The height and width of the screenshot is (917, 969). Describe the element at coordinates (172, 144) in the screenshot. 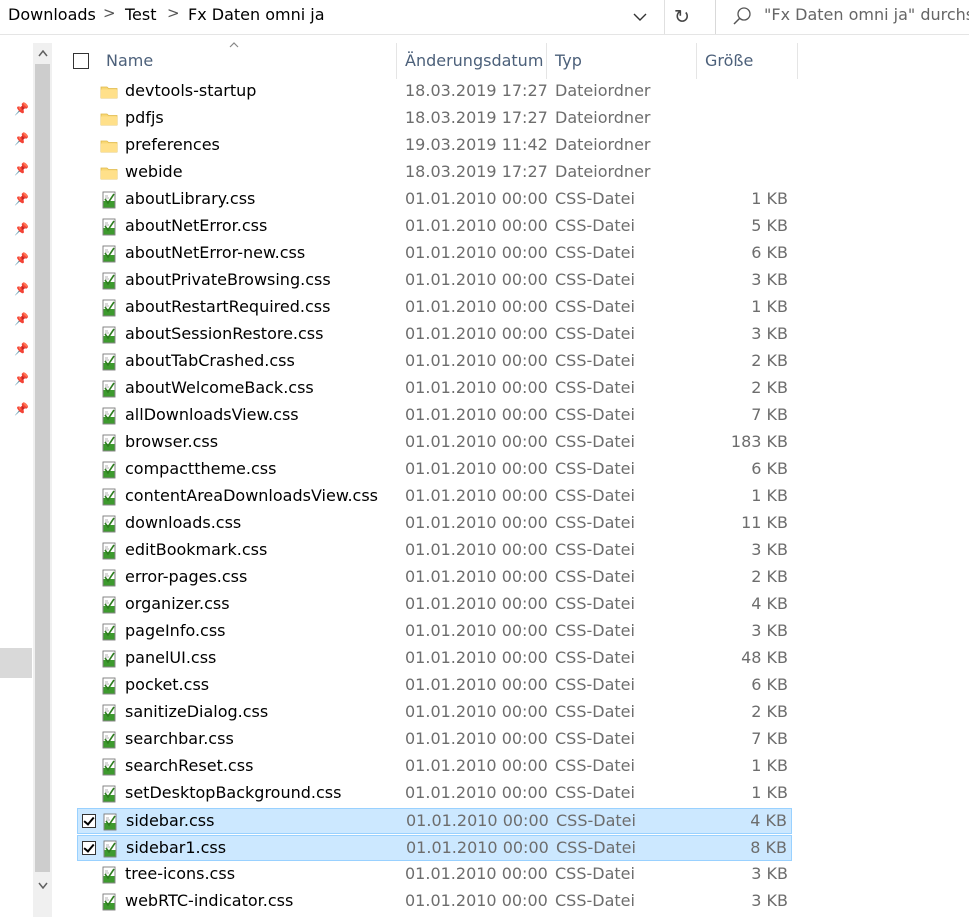

I see `file-name: preferences` at that location.